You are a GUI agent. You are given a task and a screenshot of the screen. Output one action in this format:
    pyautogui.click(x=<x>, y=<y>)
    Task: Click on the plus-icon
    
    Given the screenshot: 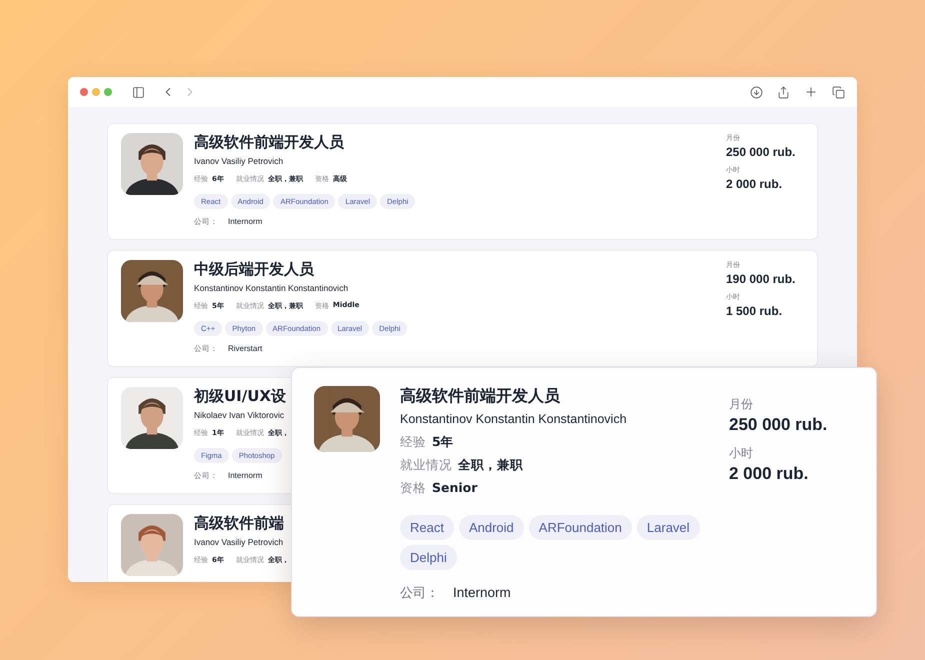 What is the action you would take?
    pyautogui.click(x=811, y=92)
    